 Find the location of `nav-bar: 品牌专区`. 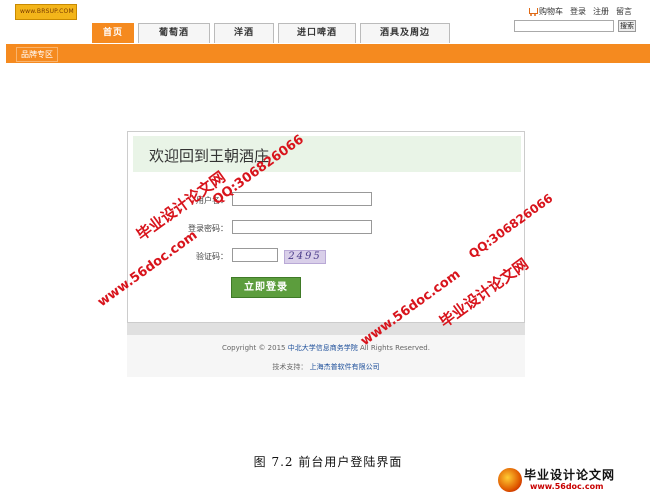

nav-bar: 品牌专区 is located at coordinates (328, 53).